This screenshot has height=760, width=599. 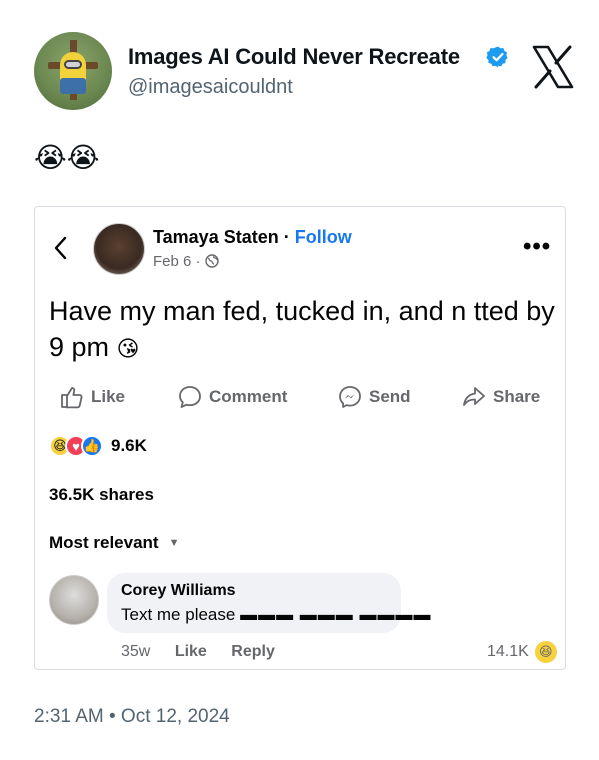 I want to click on comment-reaction-summary: 14.1K 😆, so click(x=522, y=652).